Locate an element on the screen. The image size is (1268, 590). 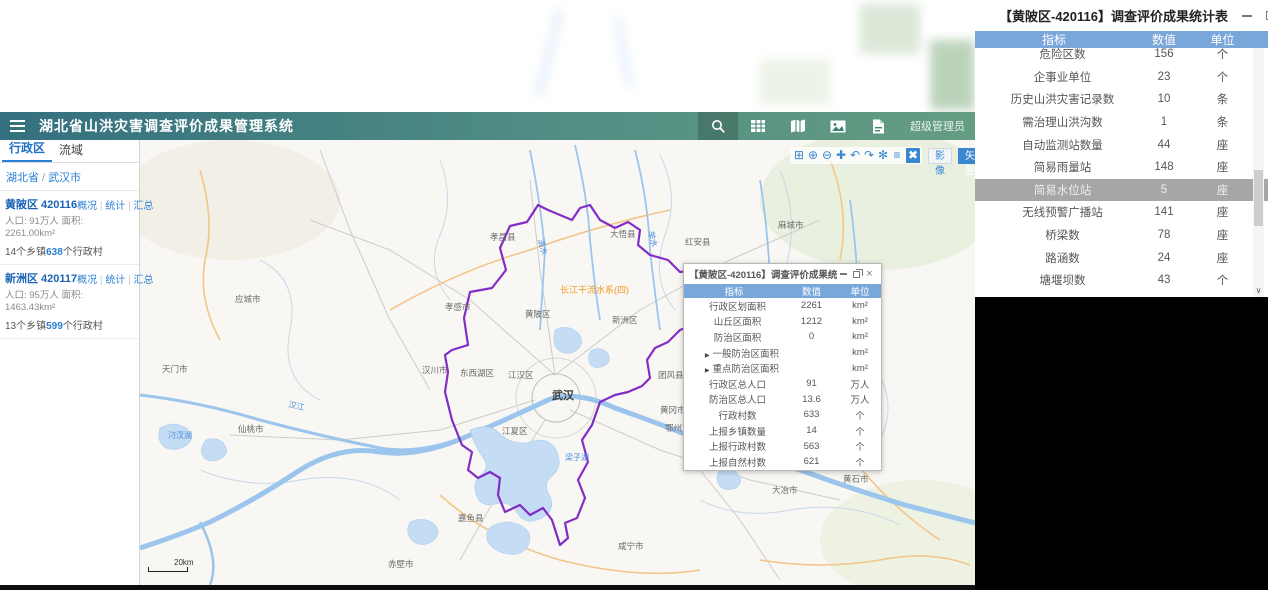
user-name: 超级管理员 is located at coordinates (937, 126).